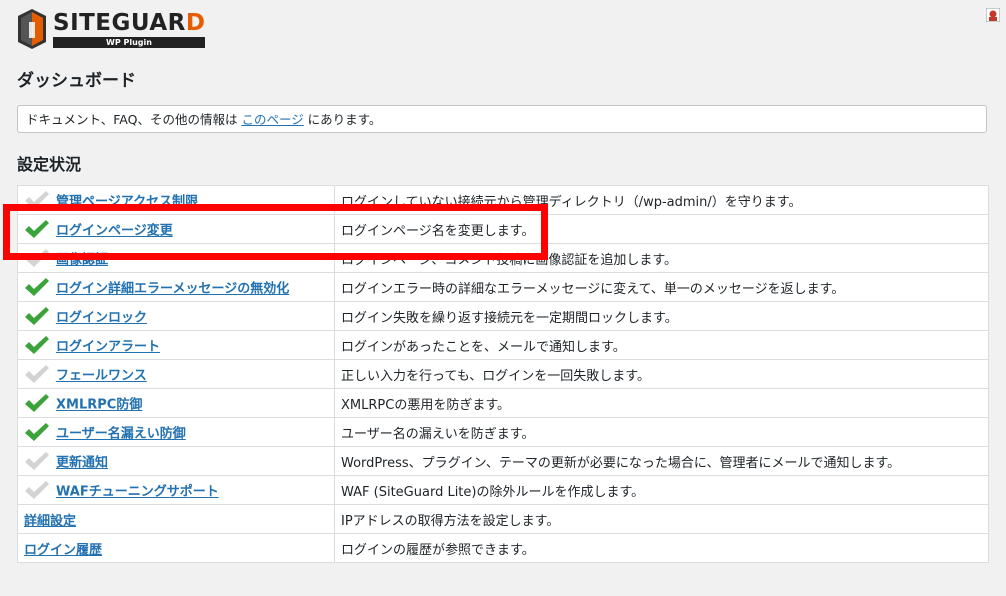 The width and height of the screenshot is (1006, 596). What do you see at coordinates (272, 119) in the screenshot?
I see `notice-link: このページ` at bounding box center [272, 119].